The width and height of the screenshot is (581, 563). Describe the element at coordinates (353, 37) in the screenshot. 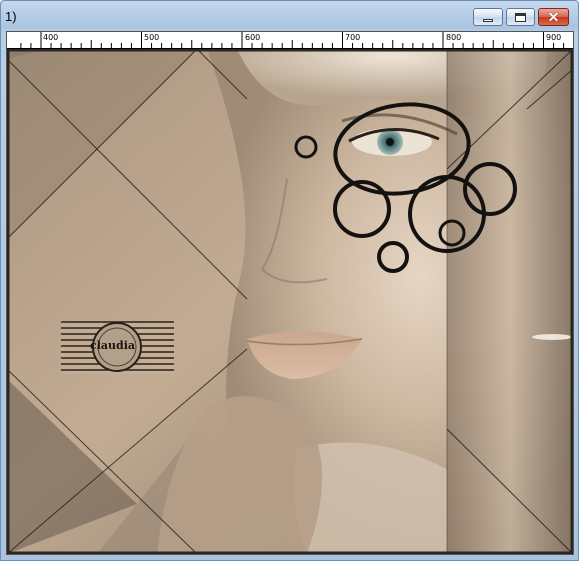

I see `ruler-label-700: 700` at that location.